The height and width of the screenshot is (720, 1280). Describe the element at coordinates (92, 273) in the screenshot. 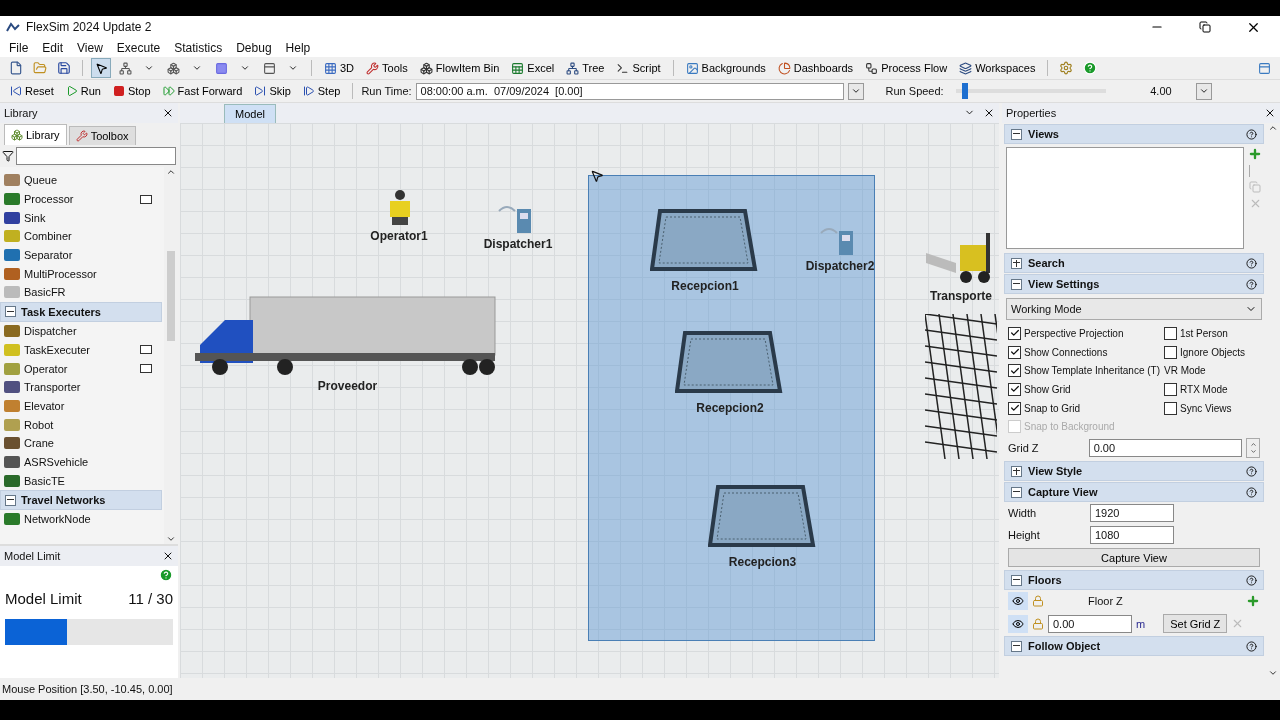

I see `library-item: MultiProcessor` at that location.